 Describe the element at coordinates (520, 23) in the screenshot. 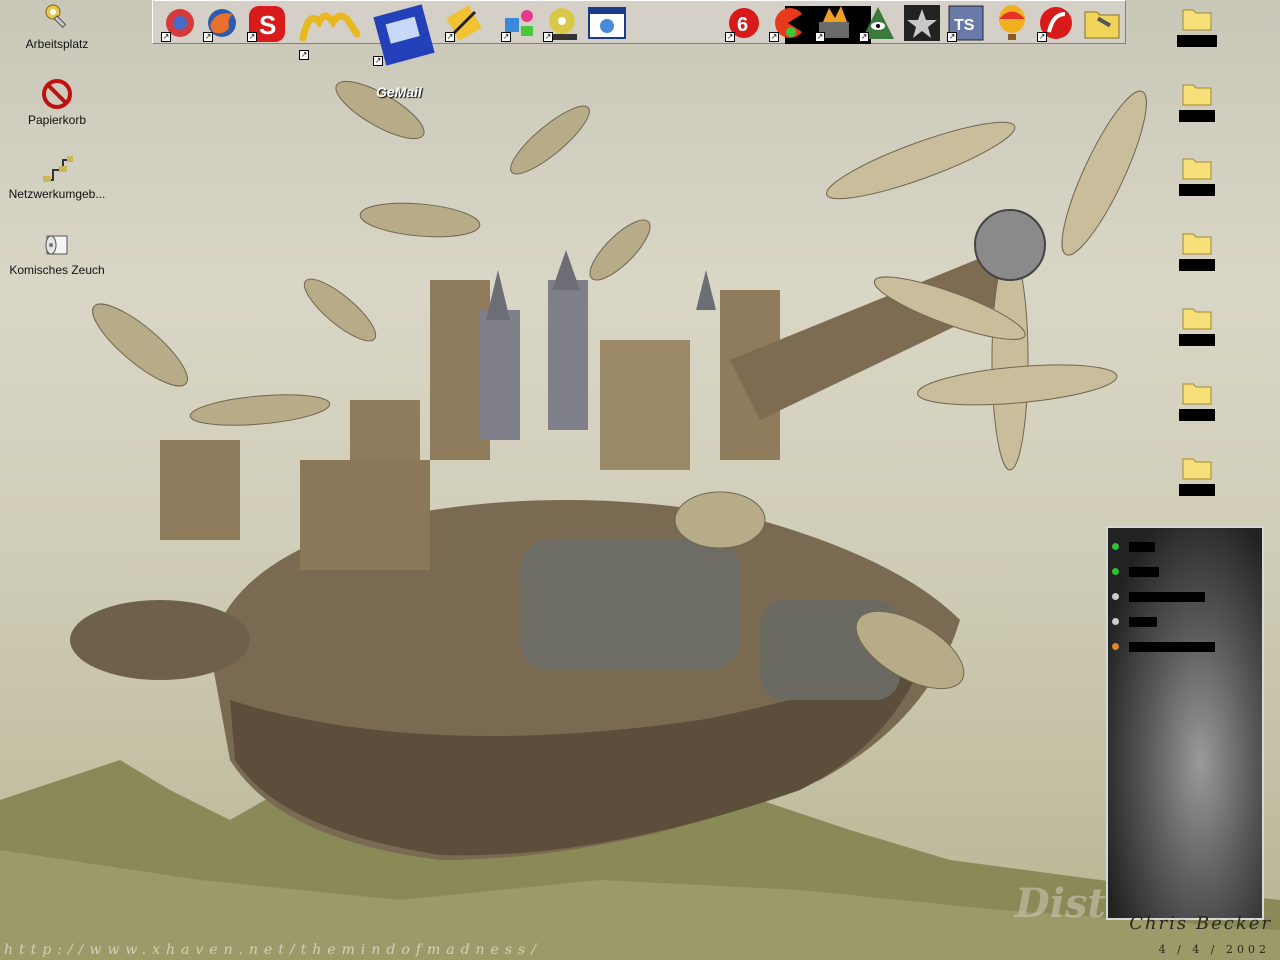

I see `media-shortcut: ↗` at that location.